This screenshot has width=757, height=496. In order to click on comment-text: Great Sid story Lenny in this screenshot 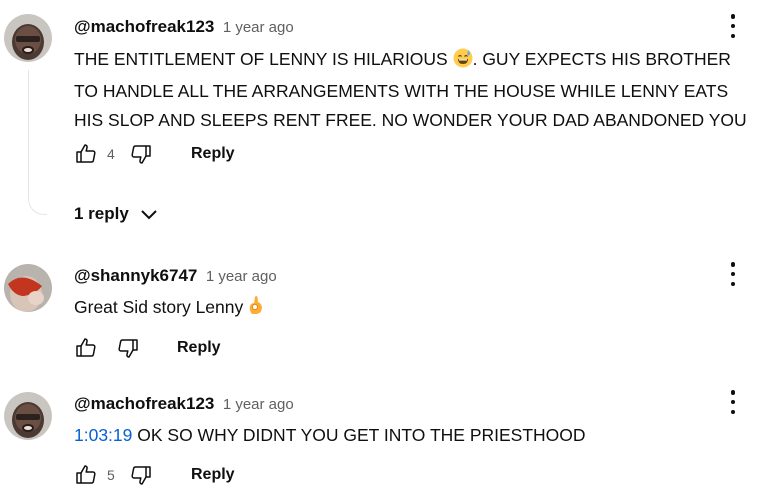, I will do `click(414, 309)`.